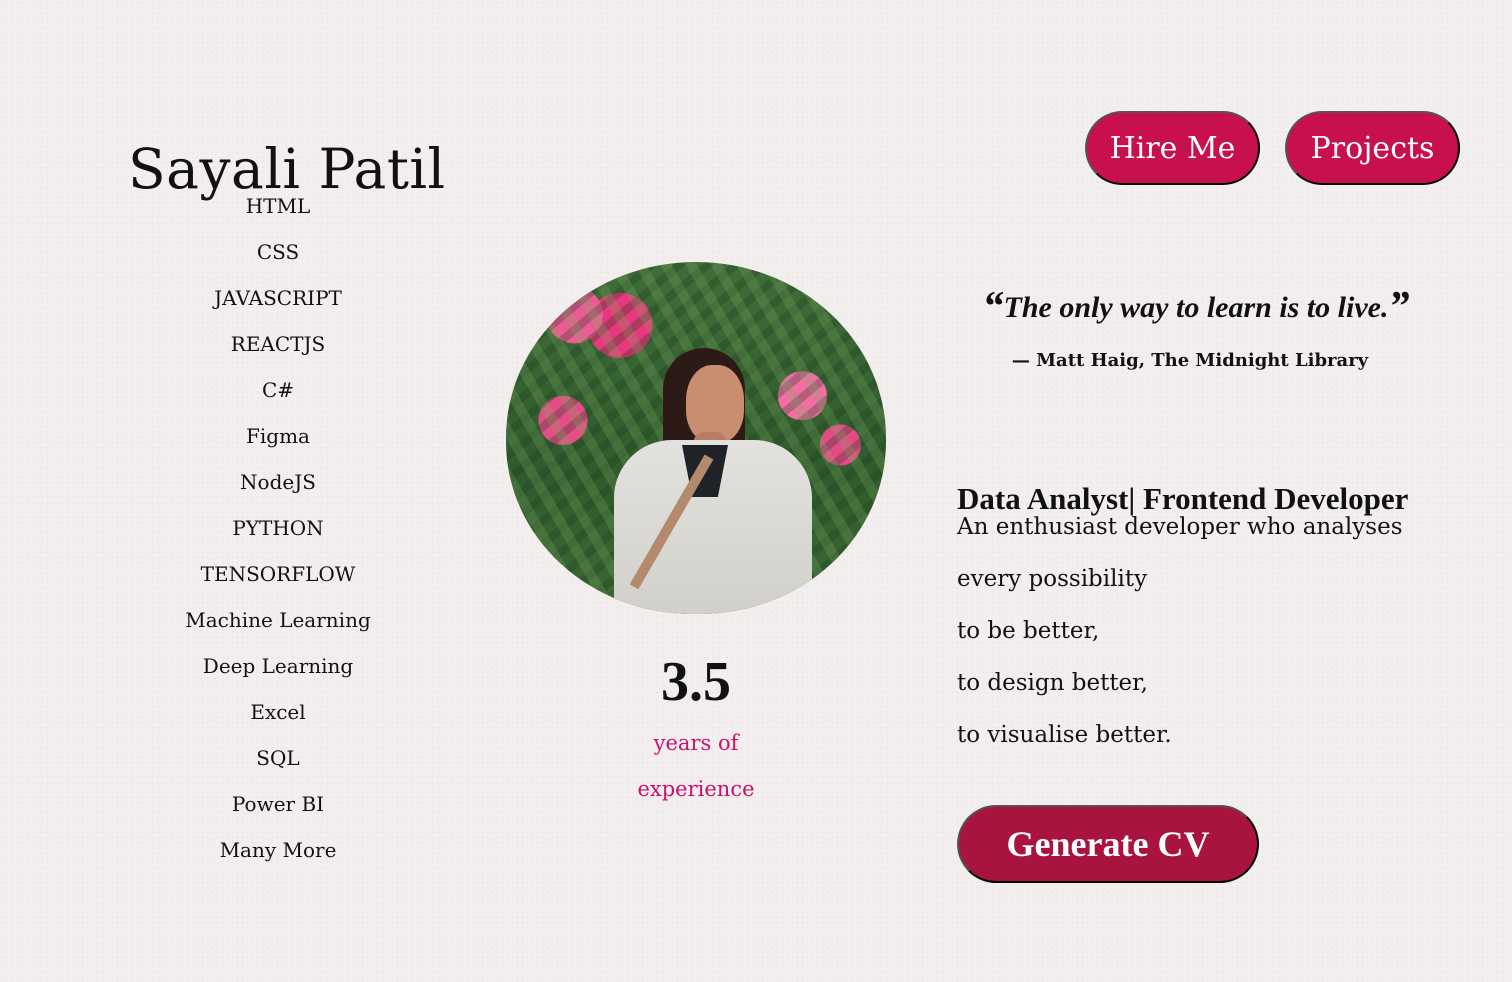 This screenshot has height=982, width=1512. What do you see at coordinates (1399, 307) in the screenshot?
I see `close-quote-icon: ”` at bounding box center [1399, 307].